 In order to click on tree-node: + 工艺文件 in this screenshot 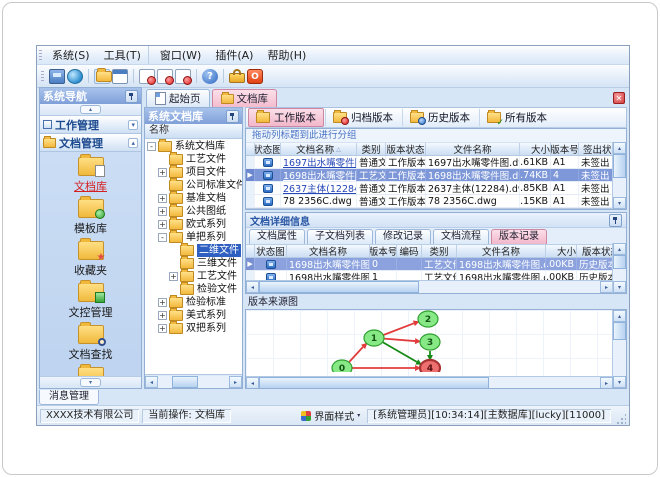, I will do `click(193, 276)`.